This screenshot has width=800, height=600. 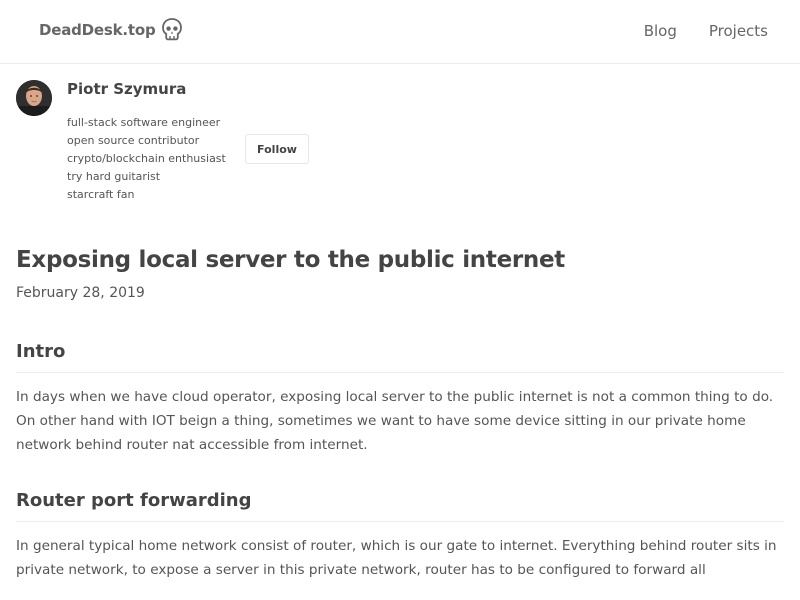 I want to click on main-nav: Blog Projects, so click(x=706, y=31).